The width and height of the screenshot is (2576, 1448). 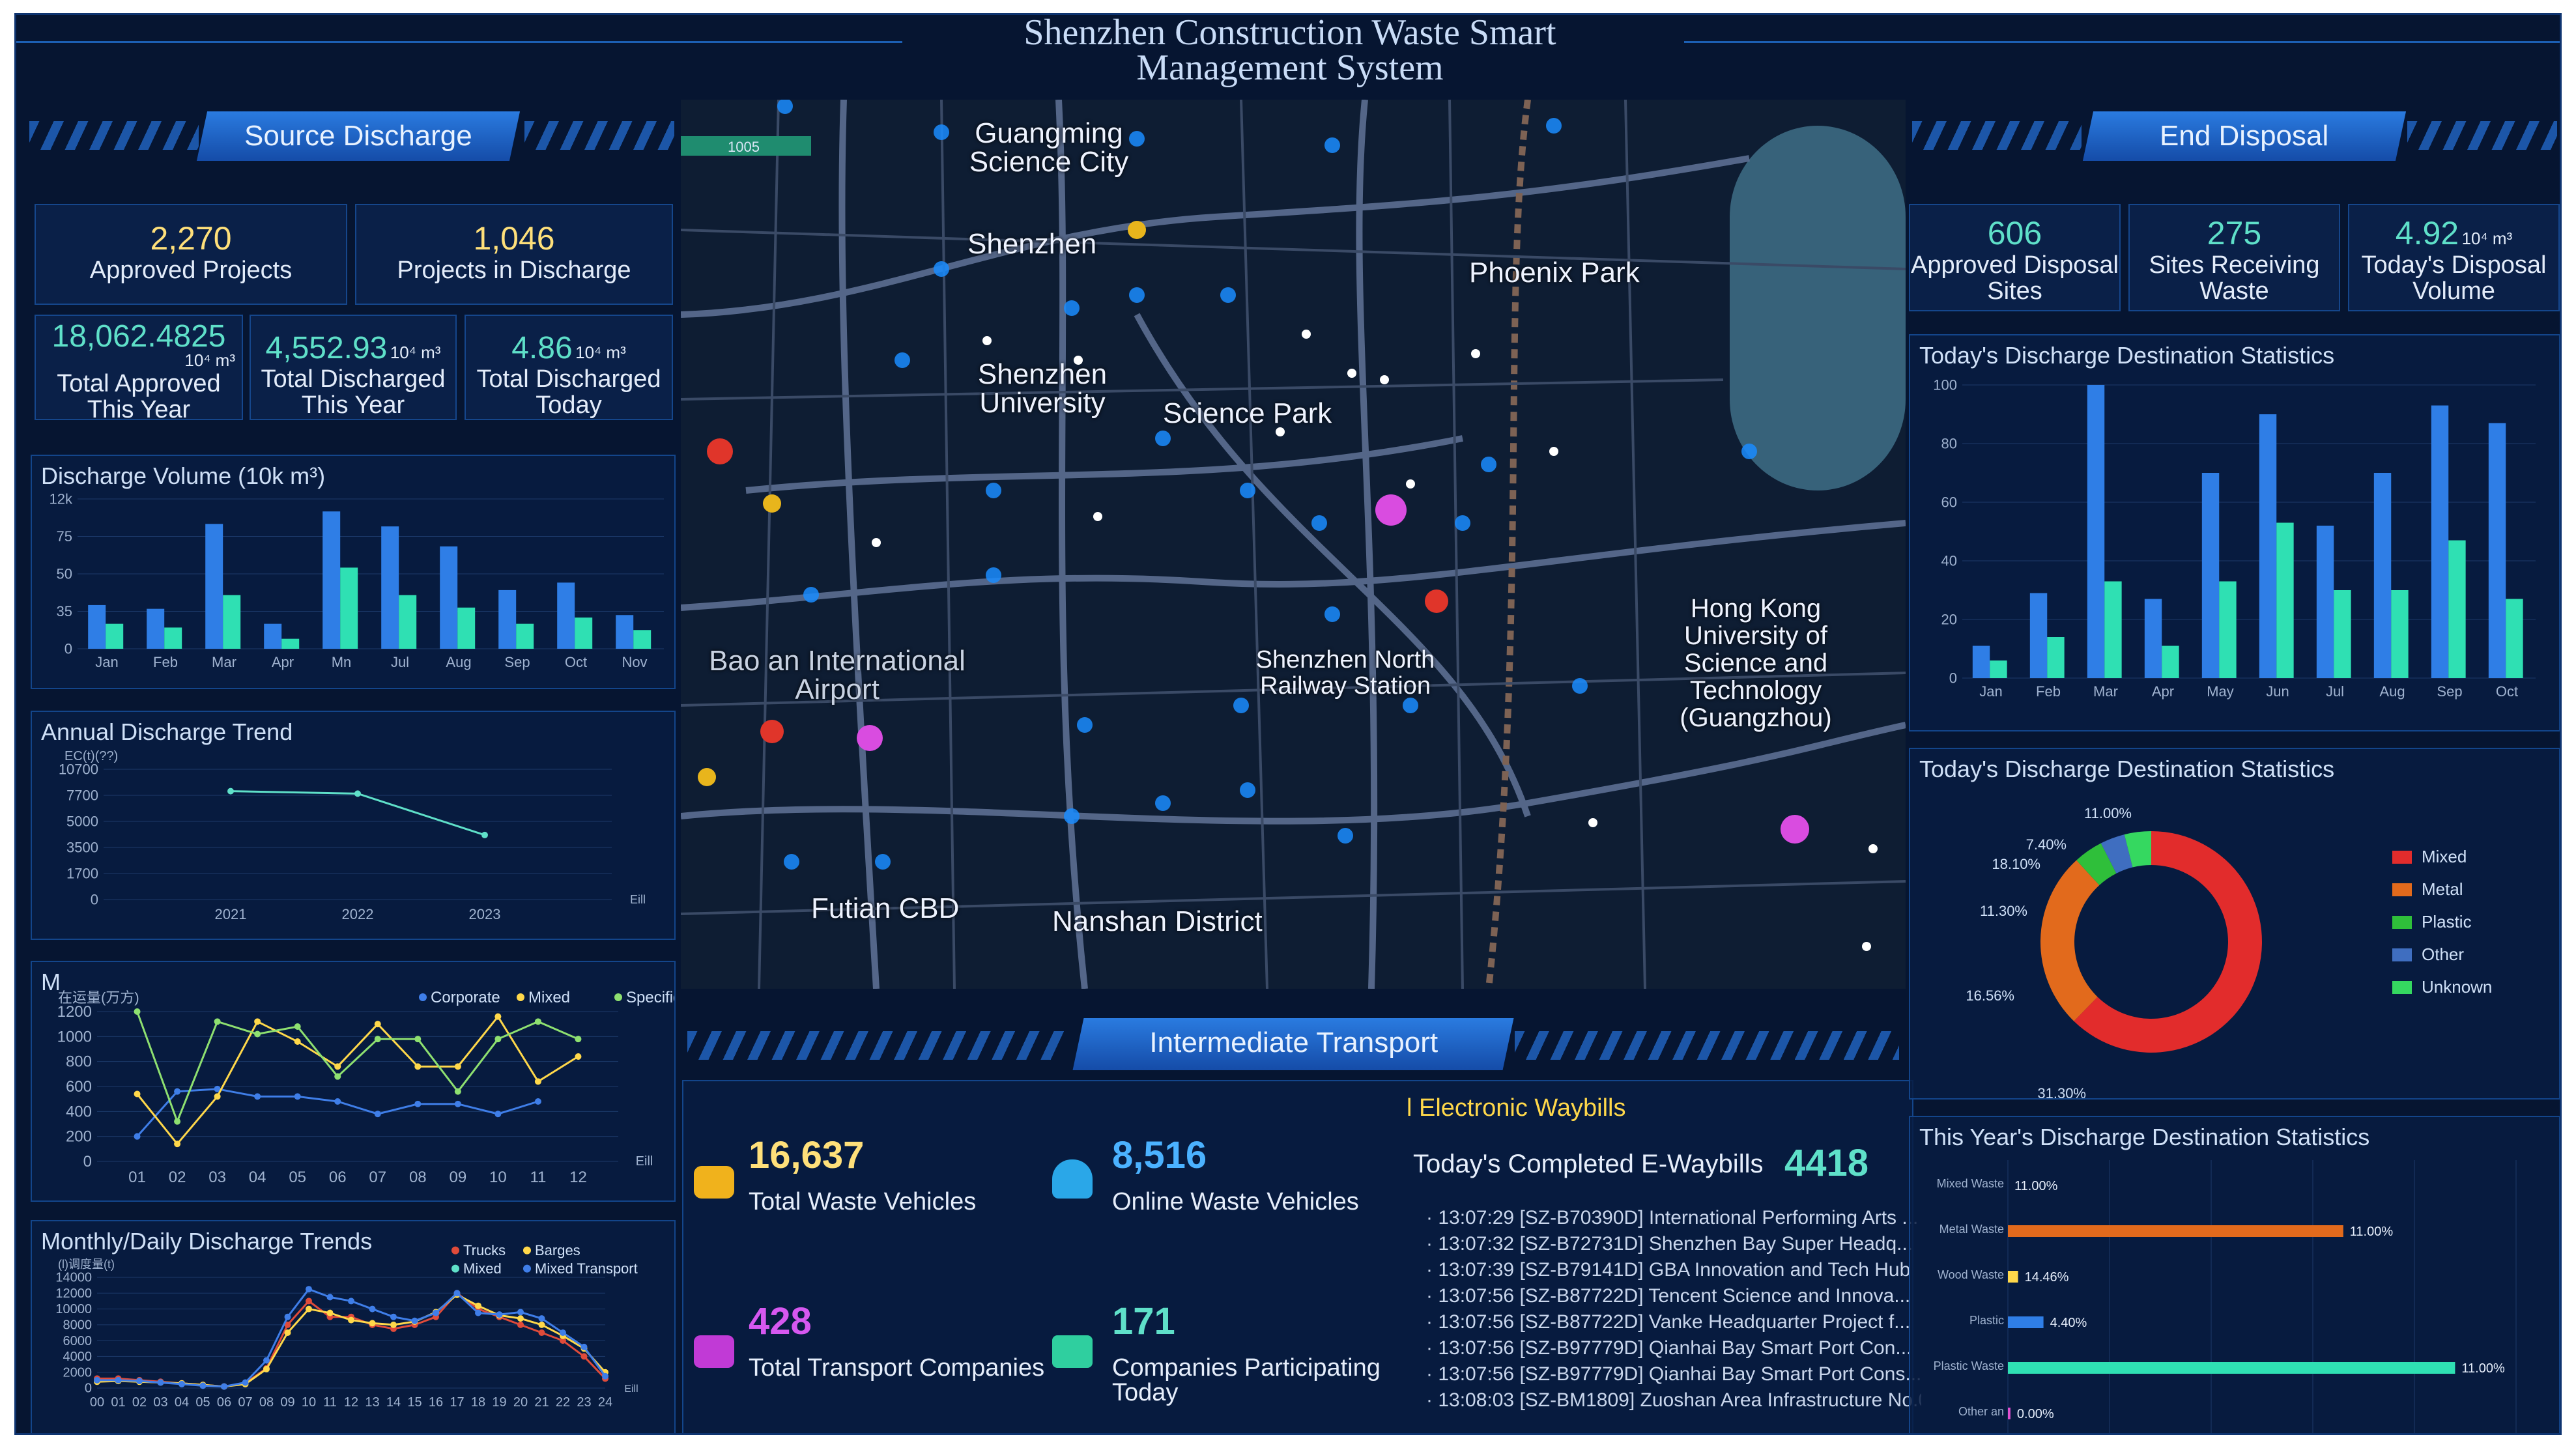 What do you see at coordinates (2453, 291) in the screenshot?
I see `disposal-volume-label-2: Volume` at bounding box center [2453, 291].